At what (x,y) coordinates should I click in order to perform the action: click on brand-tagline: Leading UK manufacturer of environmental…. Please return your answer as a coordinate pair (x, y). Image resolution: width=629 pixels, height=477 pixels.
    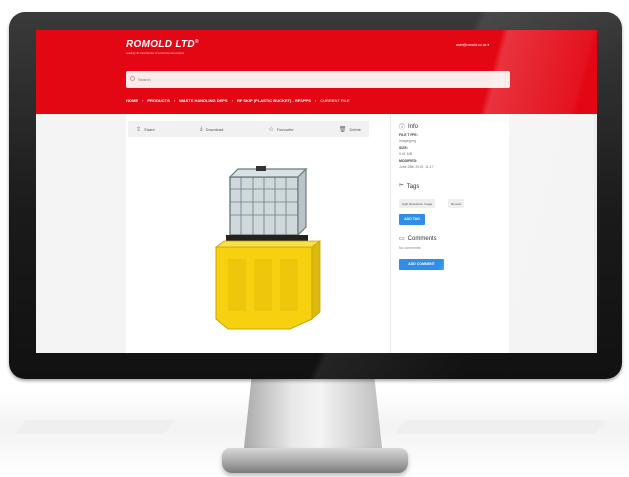
    Looking at the image, I should click on (155, 53).